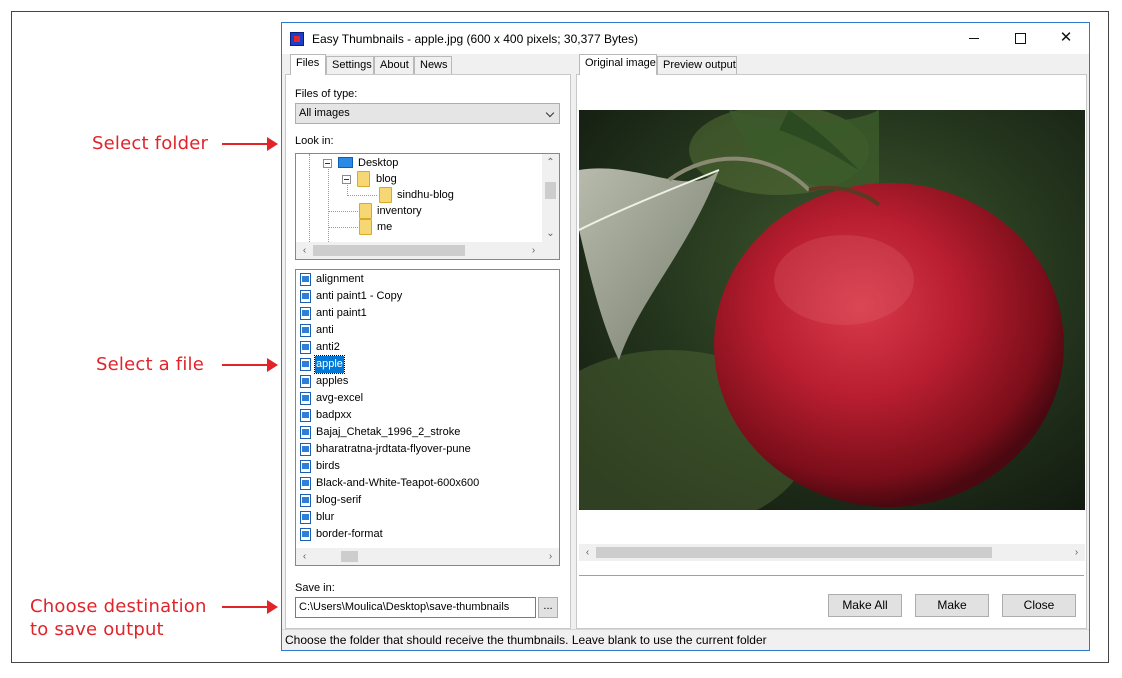 The height and width of the screenshot is (678, 1122). Describe the element at coordinates (328, 347) in the screenshot. I see `file-name: anti2` at that location.